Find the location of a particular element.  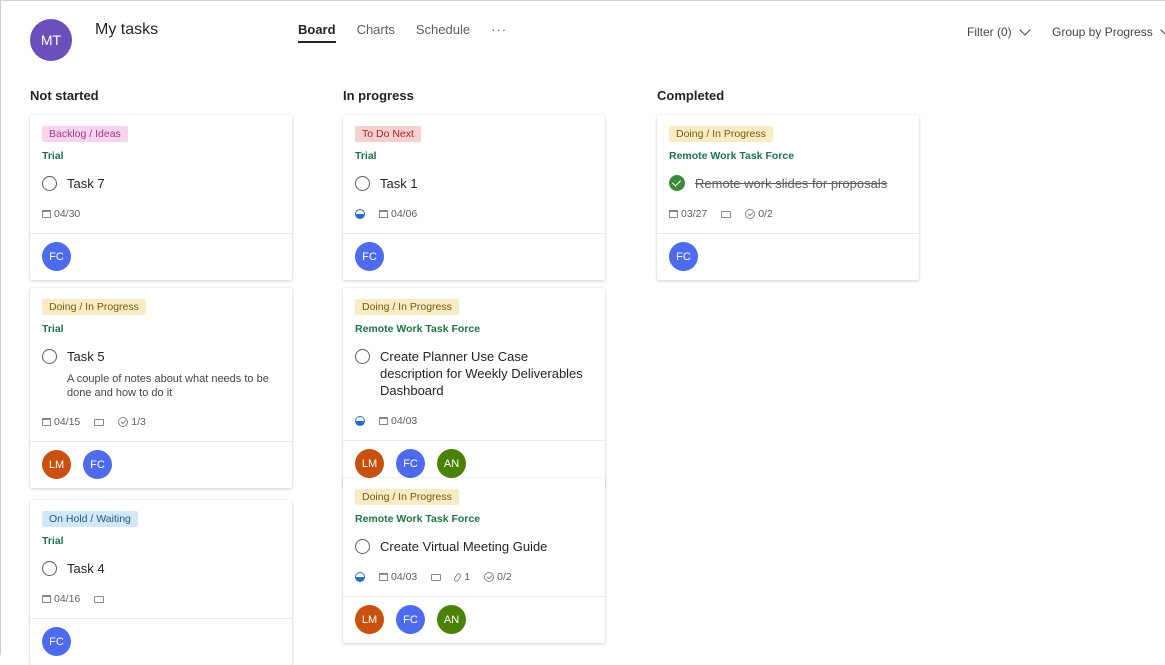

due-date: 04/16 is located at coordinates (67, 599).